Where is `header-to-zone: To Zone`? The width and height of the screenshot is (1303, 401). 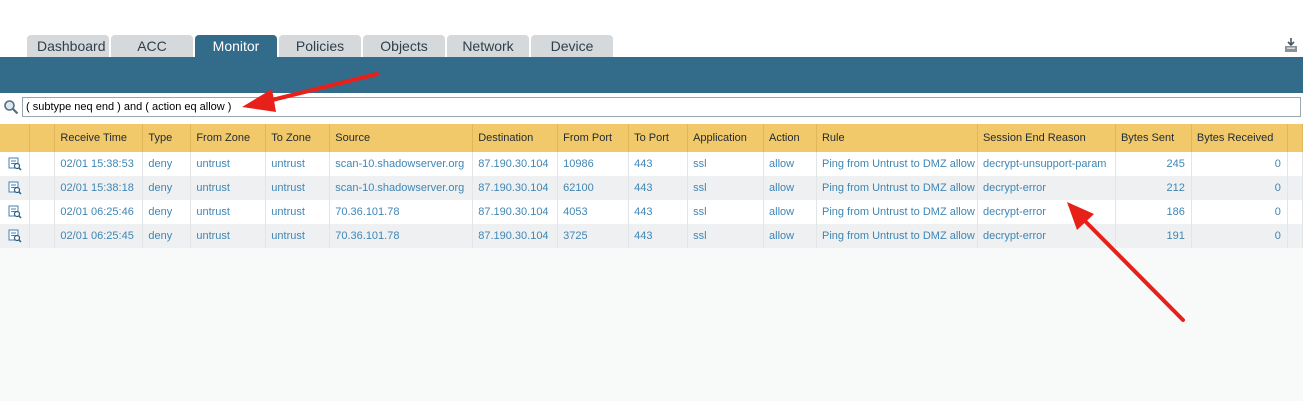
header-to-zone: To Zone is located at coordinates (298, 138).